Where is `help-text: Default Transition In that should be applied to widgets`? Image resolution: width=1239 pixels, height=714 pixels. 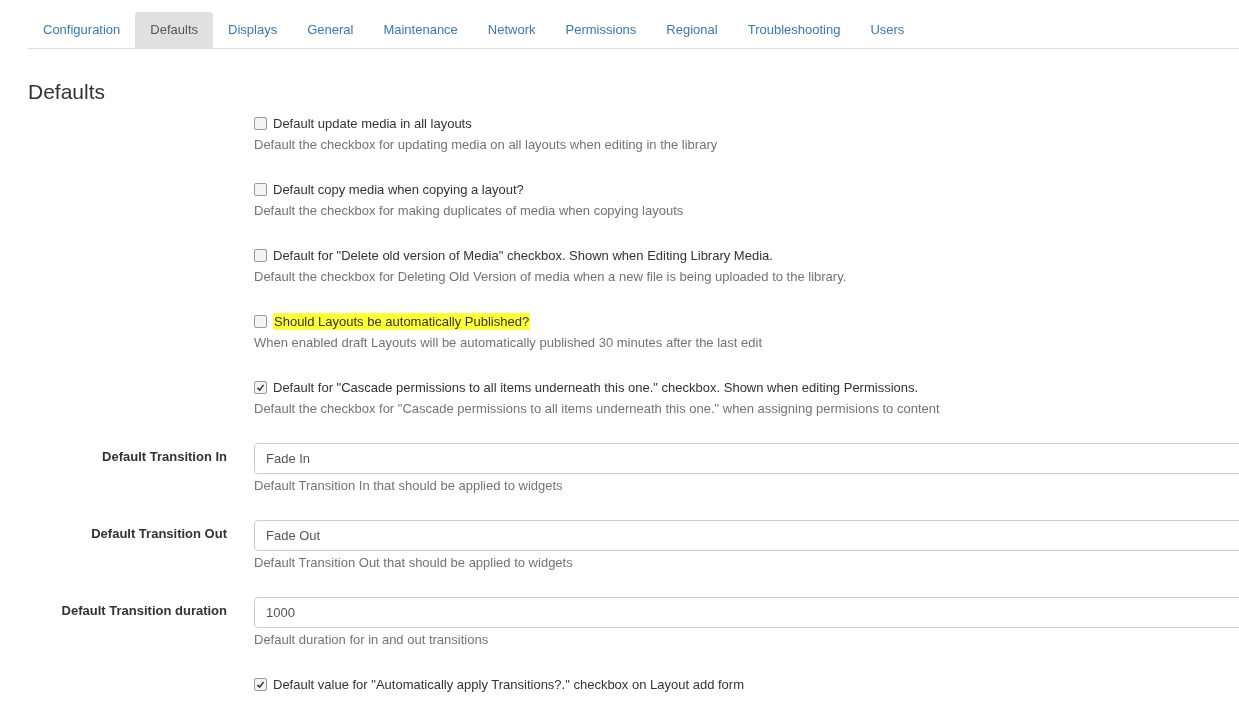 help-text: Default Transition In that should be applied to widgets is located at coordinates (409, 486).